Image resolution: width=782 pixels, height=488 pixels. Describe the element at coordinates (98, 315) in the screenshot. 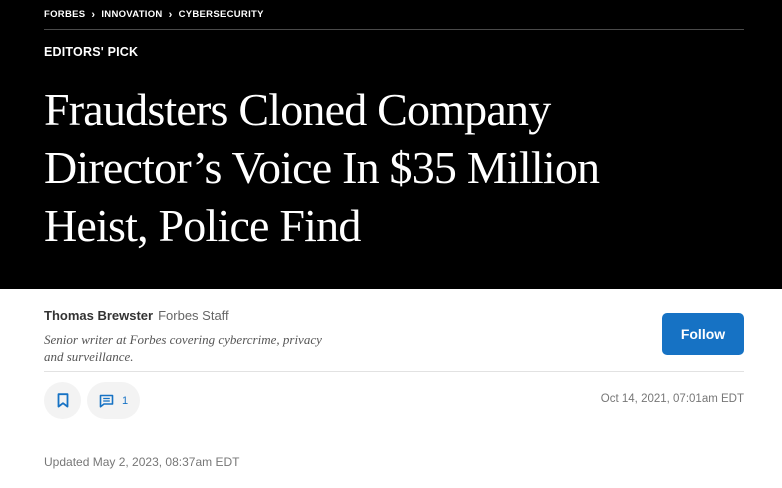

I see `author-name: Thomas Brewster` at that location.